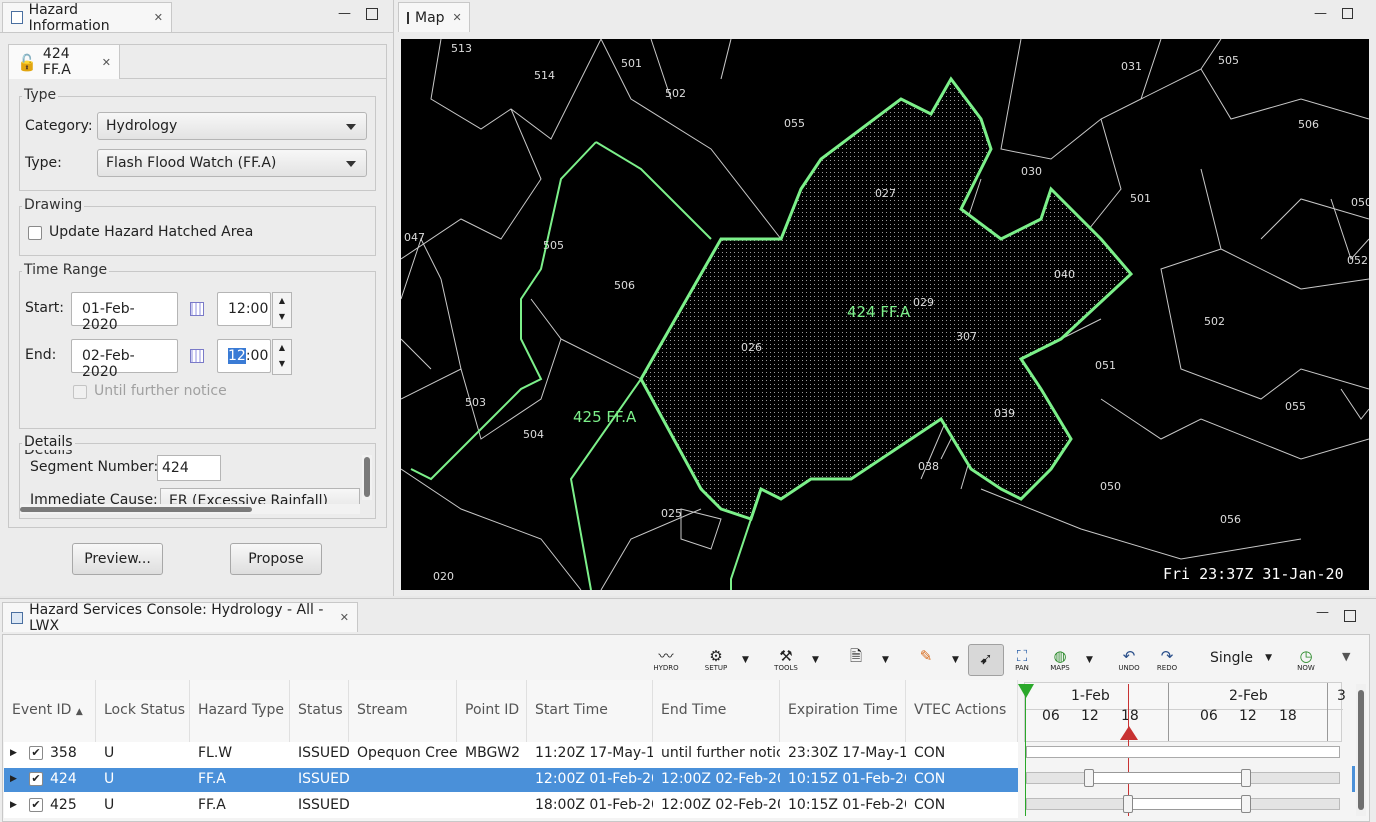  I want to click on col-hazard-type: Hazard Type, so click(240, 711).